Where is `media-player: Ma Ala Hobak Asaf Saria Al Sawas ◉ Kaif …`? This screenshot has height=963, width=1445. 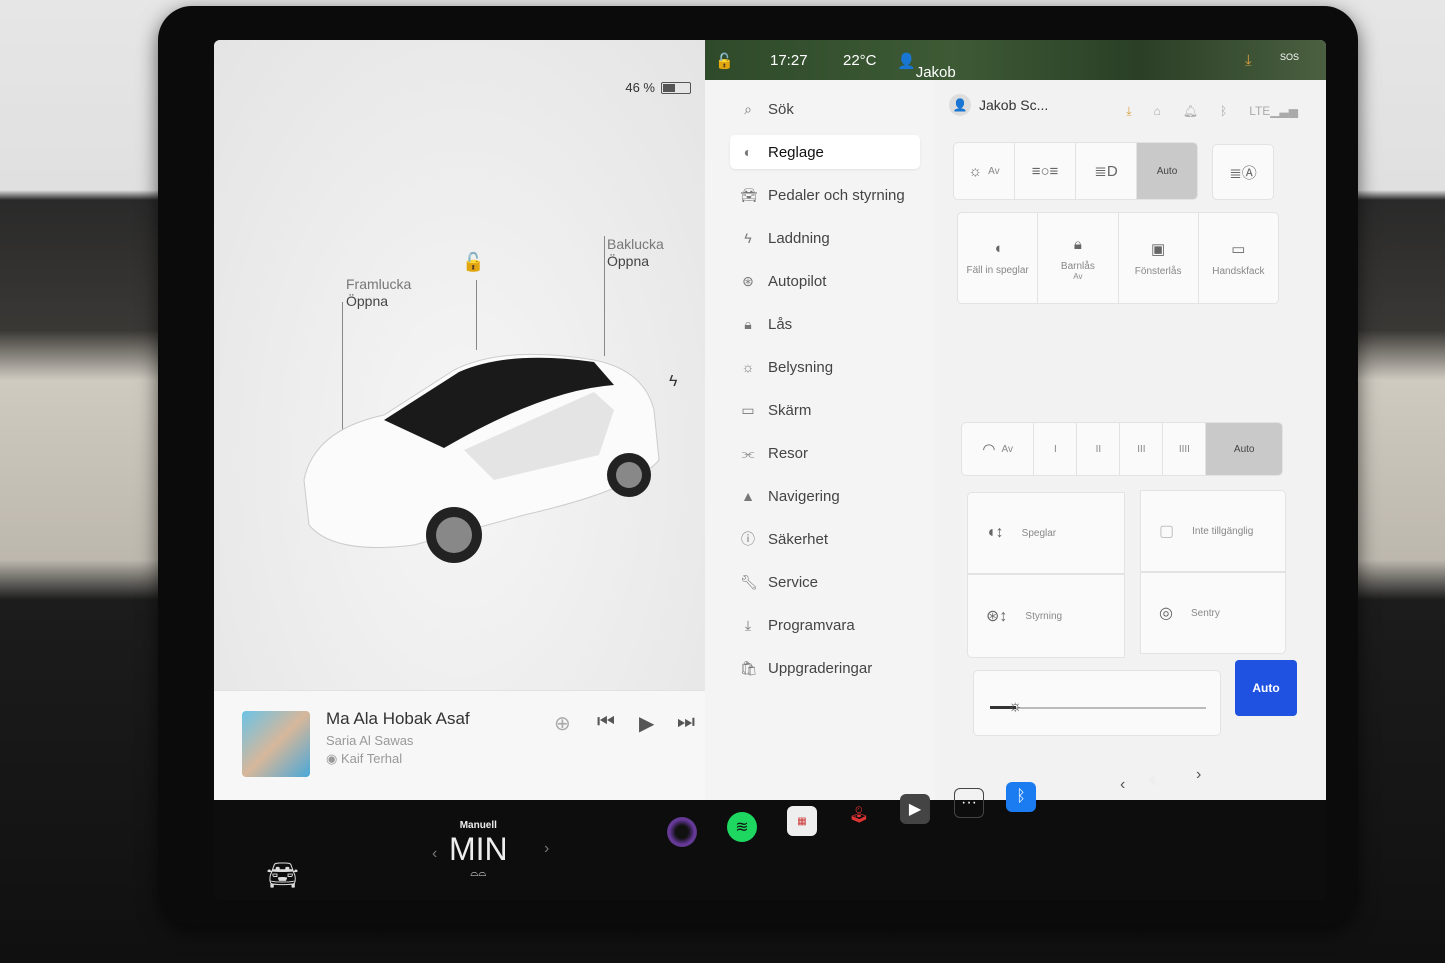 media-player: Ma Ala Hobak Asaf Saria Al Sawas ◉ Kaif … is located at coordinates (461, 745).